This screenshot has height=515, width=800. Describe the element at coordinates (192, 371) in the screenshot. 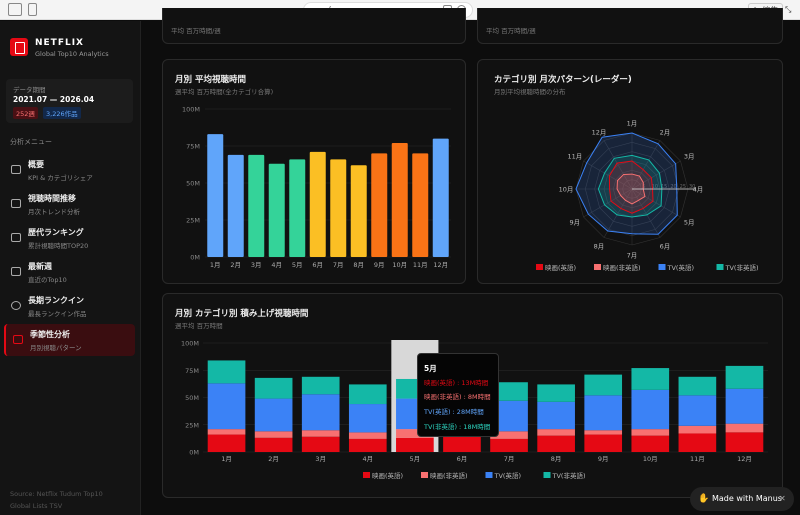

I see `y-tick-label: 75M` at that location.